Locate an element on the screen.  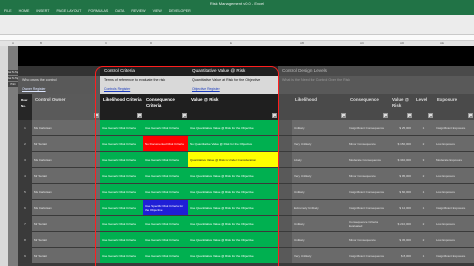
header-consequence: Consequence is located at coordinates (368, 107).